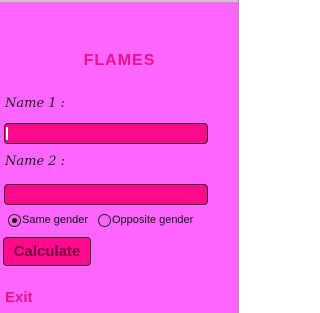  Describe the element at coordinates (55, 220) in the screenshot. I see `same-gender-label: Same gender` at that location.